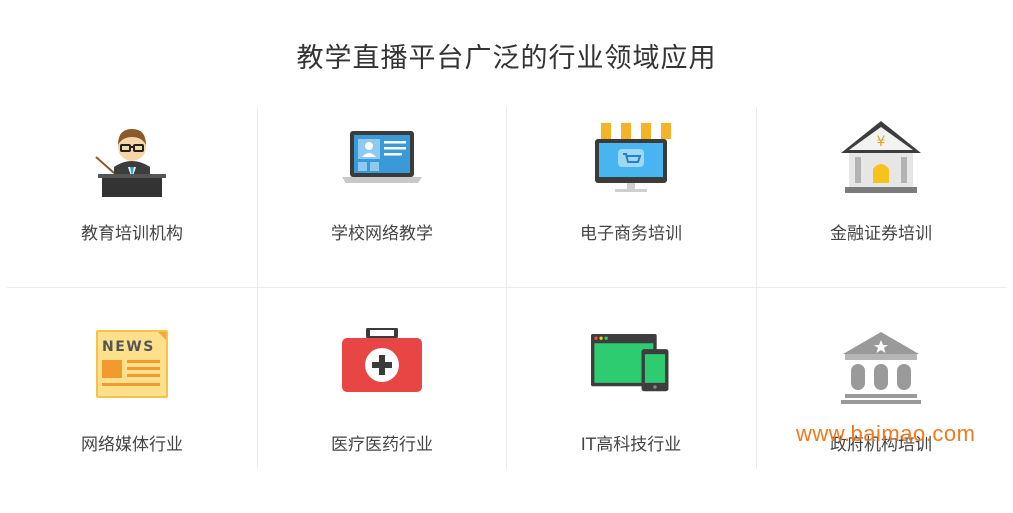  I want to click on industry-label: 金融证券培训, so click(881, 234).